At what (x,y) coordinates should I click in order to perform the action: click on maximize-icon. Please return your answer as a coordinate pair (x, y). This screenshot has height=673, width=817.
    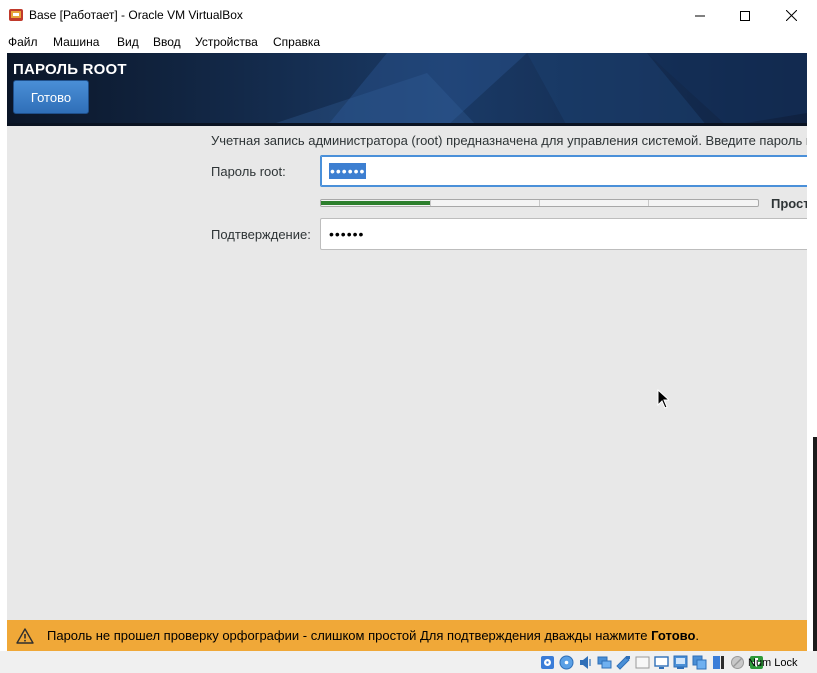
    Looking at the image, I should click on (745, 15).